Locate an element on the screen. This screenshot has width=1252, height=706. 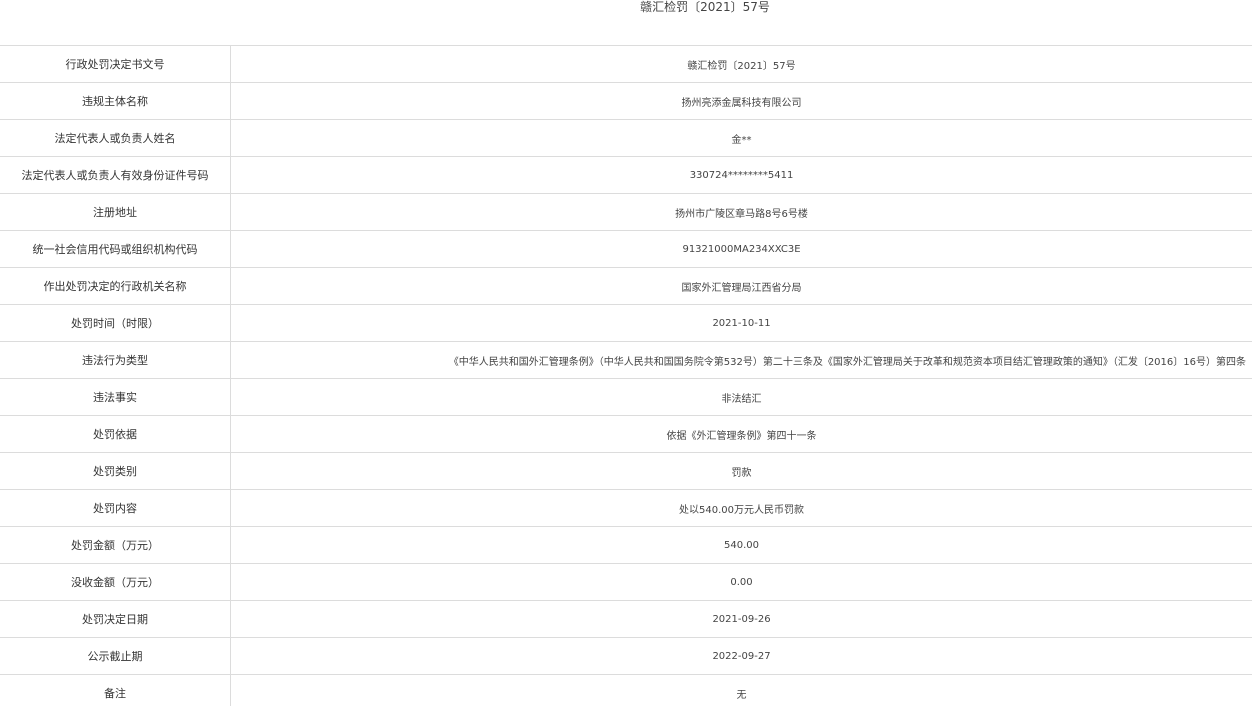
row-label: 行政处罚决定书文号 is located at coordinates (115, 64).